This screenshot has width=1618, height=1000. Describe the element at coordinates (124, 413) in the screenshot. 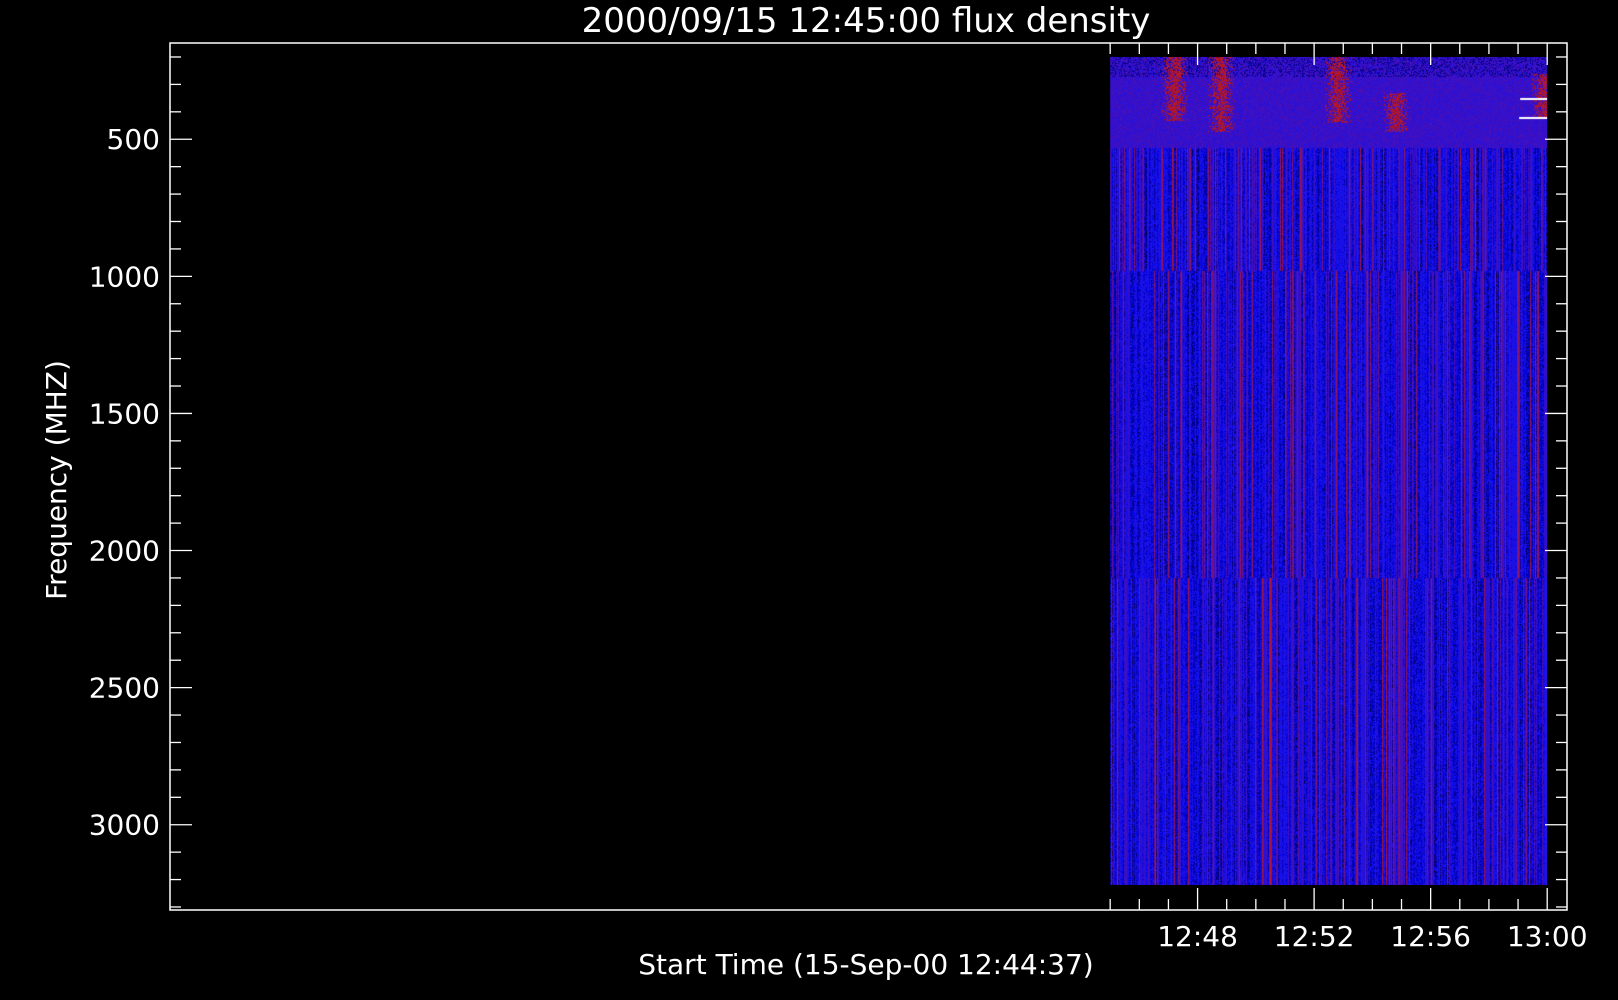

I see `y-tick-label: 1500` at that location.